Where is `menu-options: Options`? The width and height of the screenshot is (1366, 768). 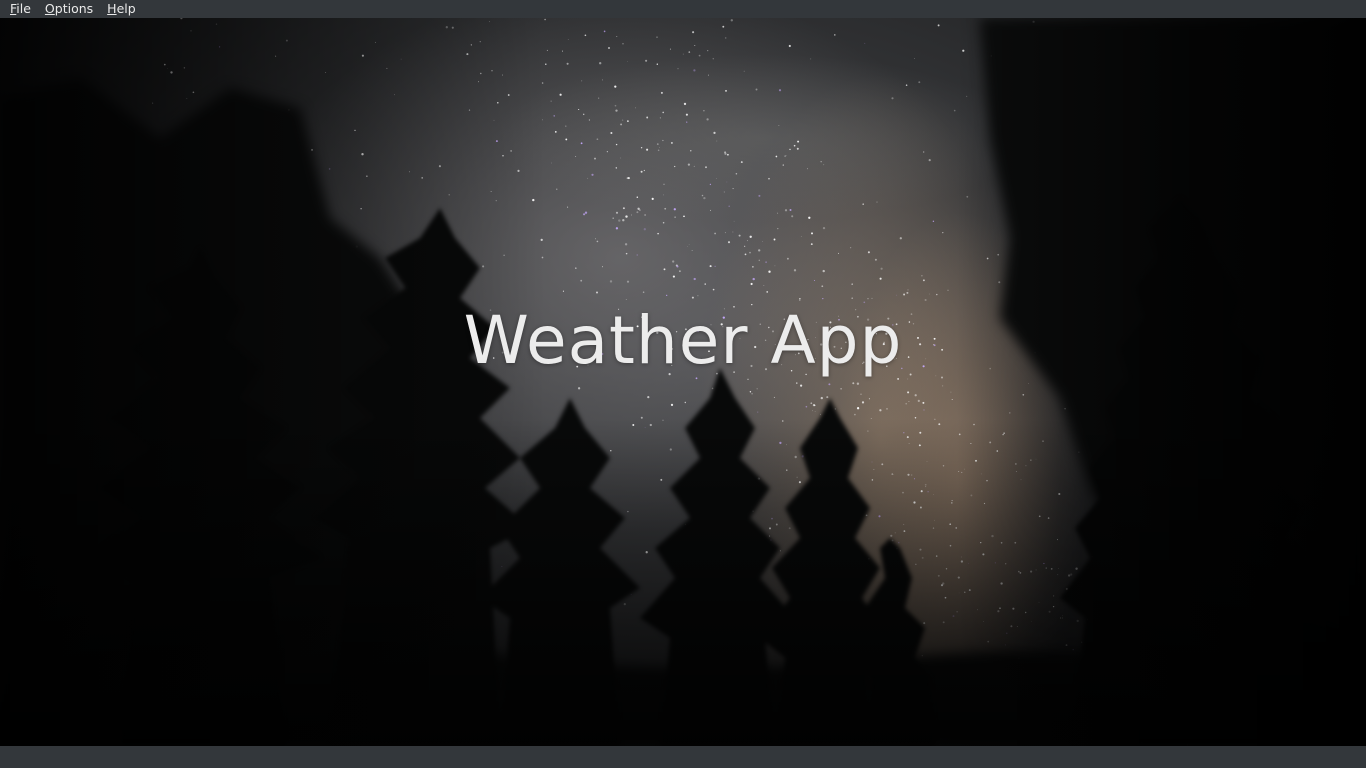
menu-options: Options is located at coordinates (69, 9).